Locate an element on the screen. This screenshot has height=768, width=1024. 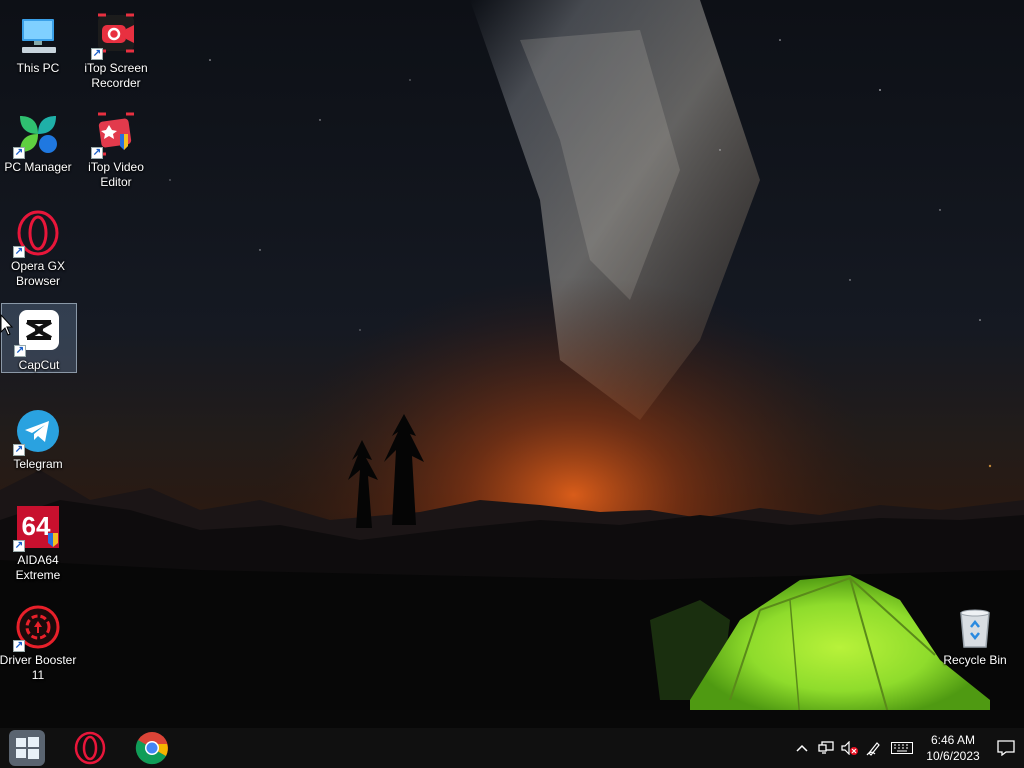
system-tray: 6:46 AM 10/6/2023 is located at coordinates (907, 748).